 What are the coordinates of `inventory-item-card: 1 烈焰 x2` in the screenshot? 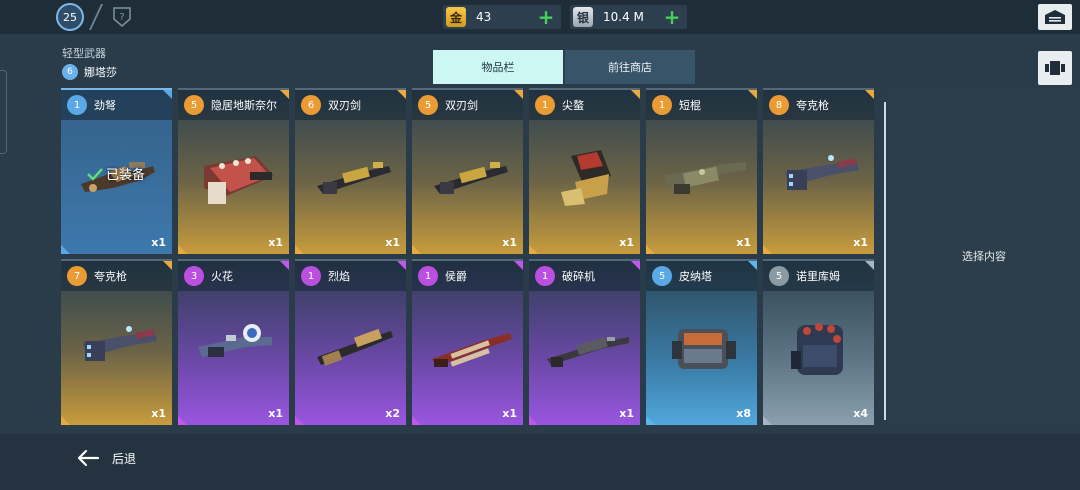 It's located at (350, 342).